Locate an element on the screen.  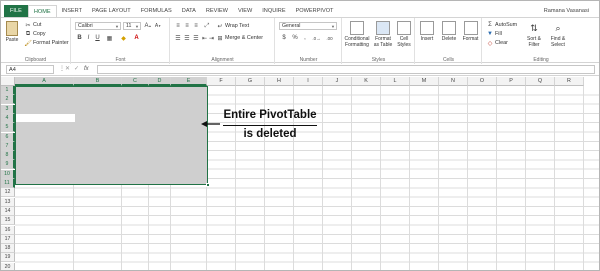
clear-button: Clear is located at coordinates (501, 43).